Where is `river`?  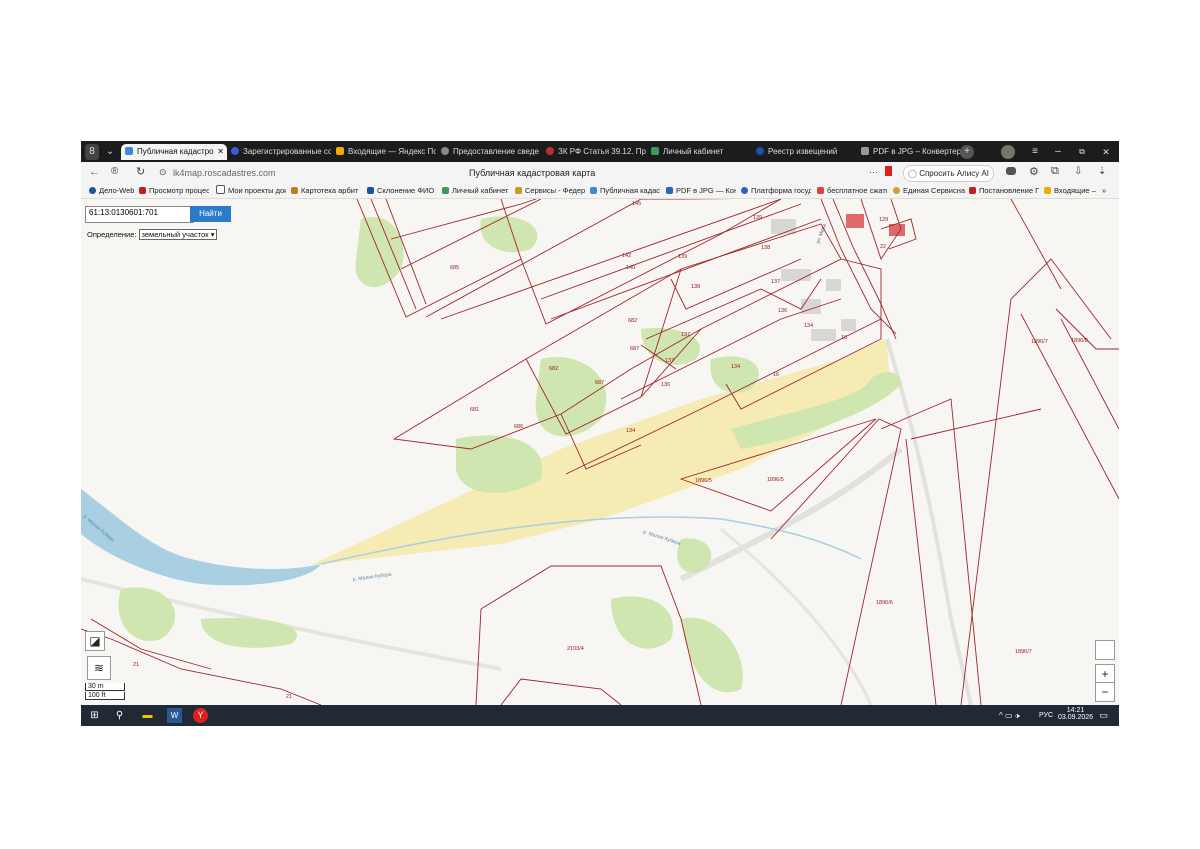 river is located at coordinates (201, 537).